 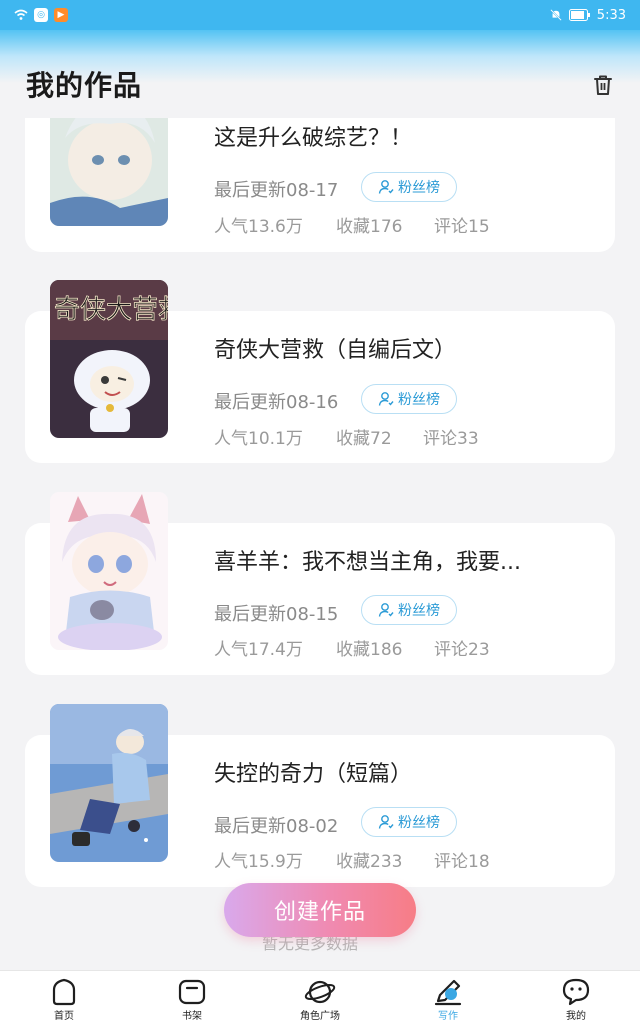 I want to click on work-last-updated: 最后更新08-16, so click(x=276, y=402).